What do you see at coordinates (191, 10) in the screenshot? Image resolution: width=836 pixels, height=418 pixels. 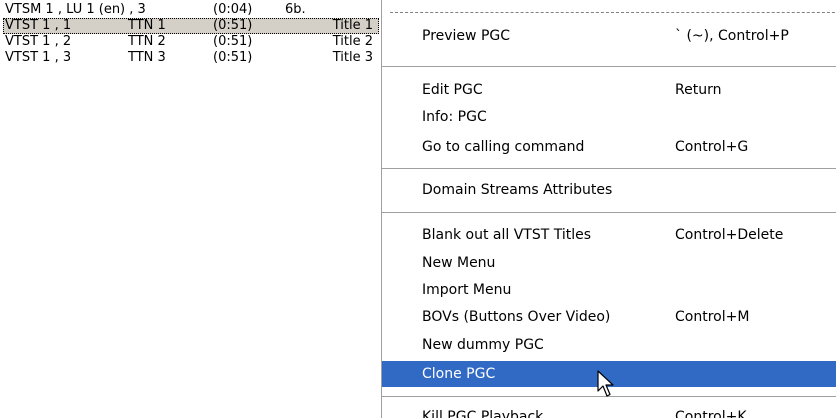 I see `list-item-vtsm: VTSM 1 , LU 1 (en) , 3 (0:04) 6b.` at bounding box center [191, 10].